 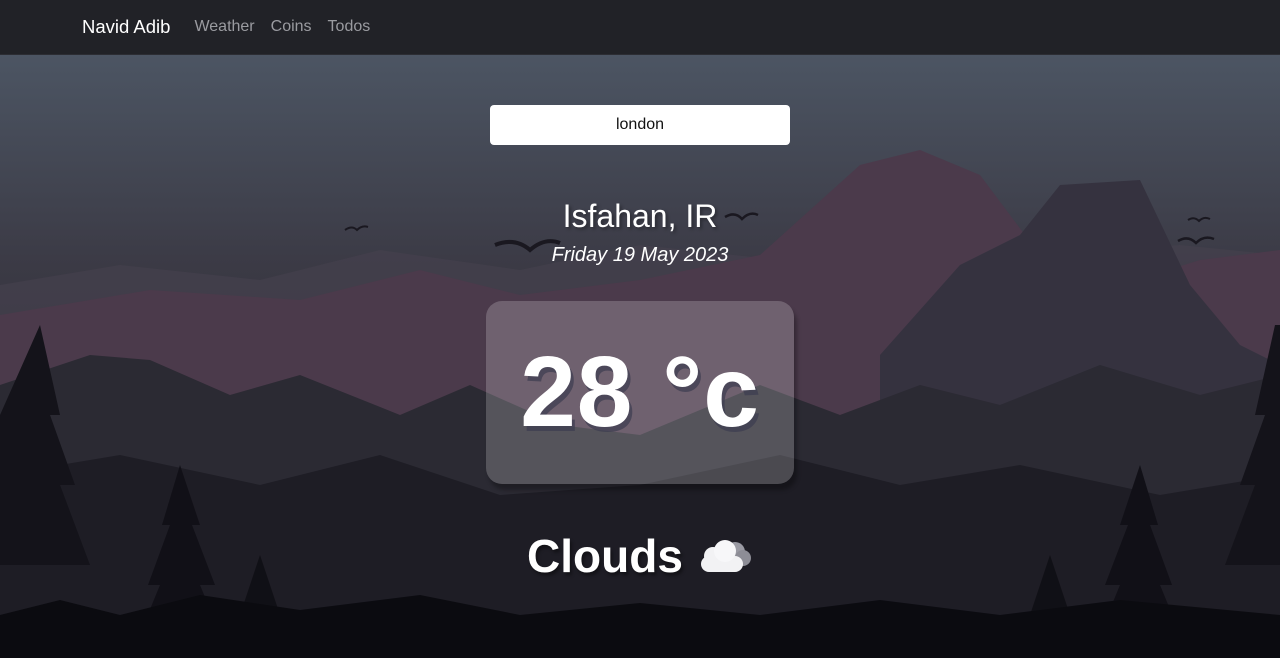 What do you see at coordinates (605, 556) in the screenshot?
I see `condition-label: Clouds` at bounding box center [605, 556].